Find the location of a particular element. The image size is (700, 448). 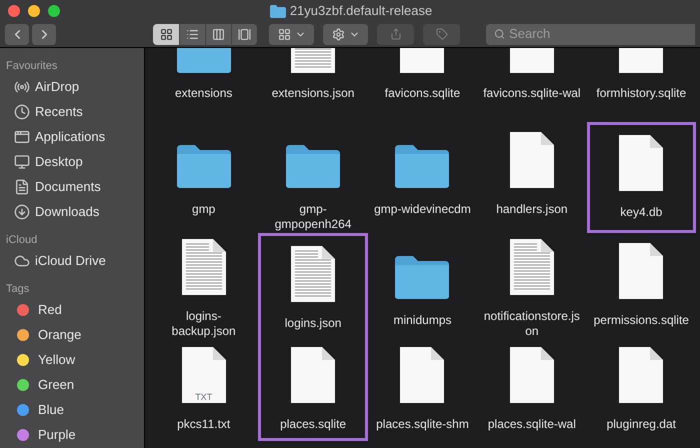

sidebar-item: Recents is located at coordinates (72, 111).